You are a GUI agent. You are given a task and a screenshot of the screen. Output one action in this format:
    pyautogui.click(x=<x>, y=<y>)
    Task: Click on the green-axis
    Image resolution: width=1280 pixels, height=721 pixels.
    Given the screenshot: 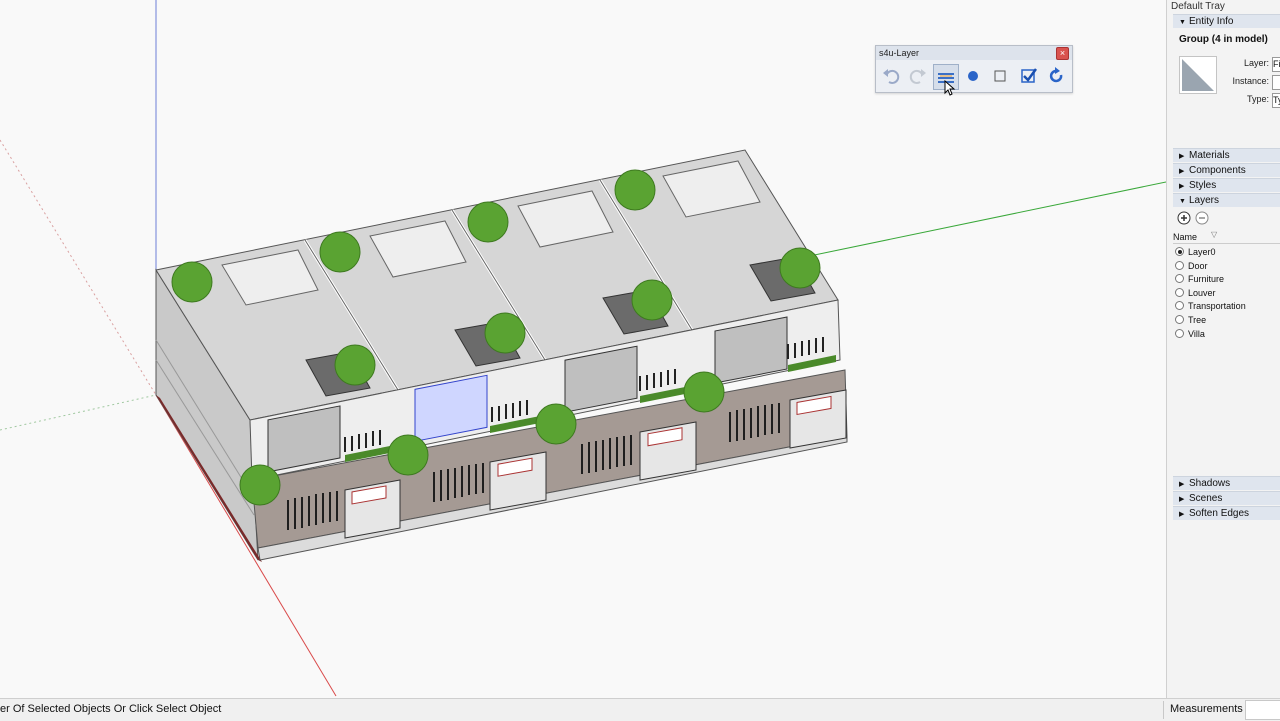 What is the action you would take?
    pyautogui.click(x=982, y=220)
    